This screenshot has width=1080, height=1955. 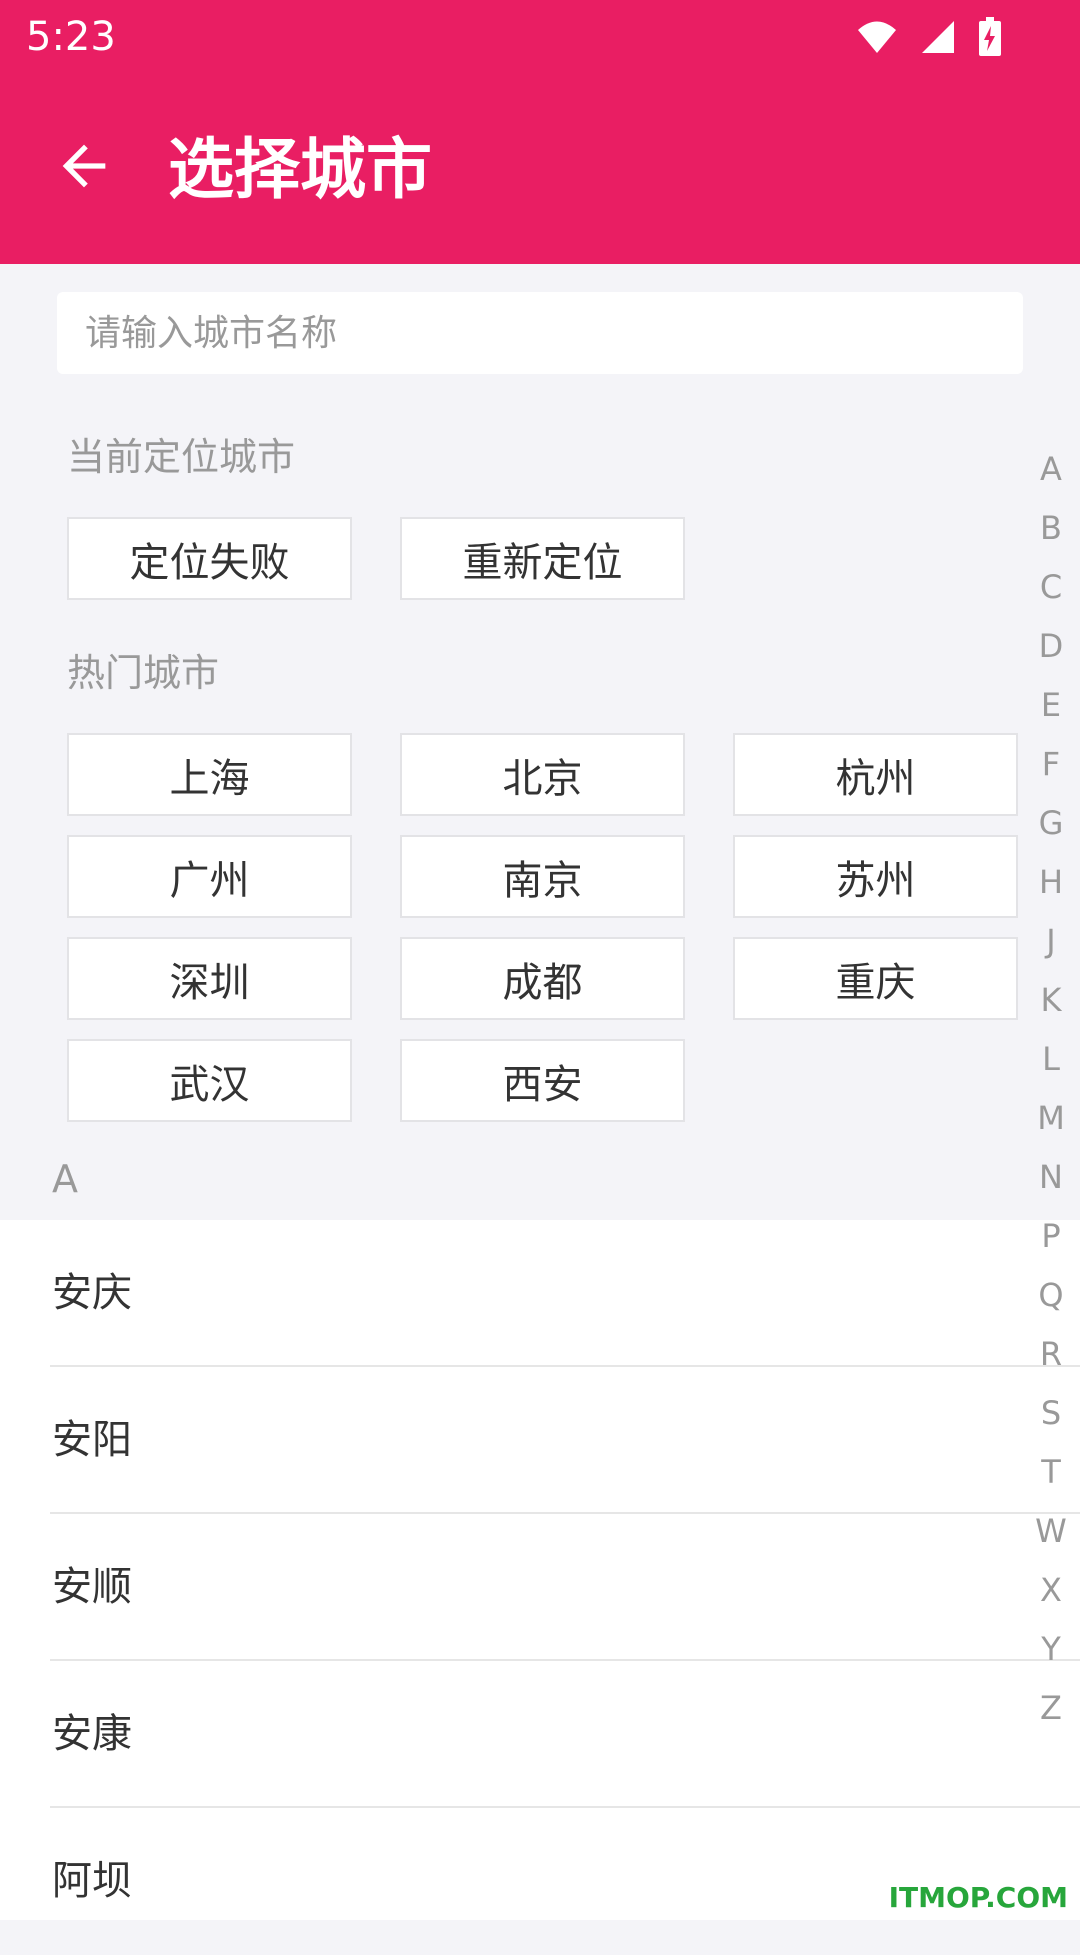 What do you see at coordinates (875, 876) in the screenshot?
I see `hot-city-button: 苏州` at bounding box center [875, 876].